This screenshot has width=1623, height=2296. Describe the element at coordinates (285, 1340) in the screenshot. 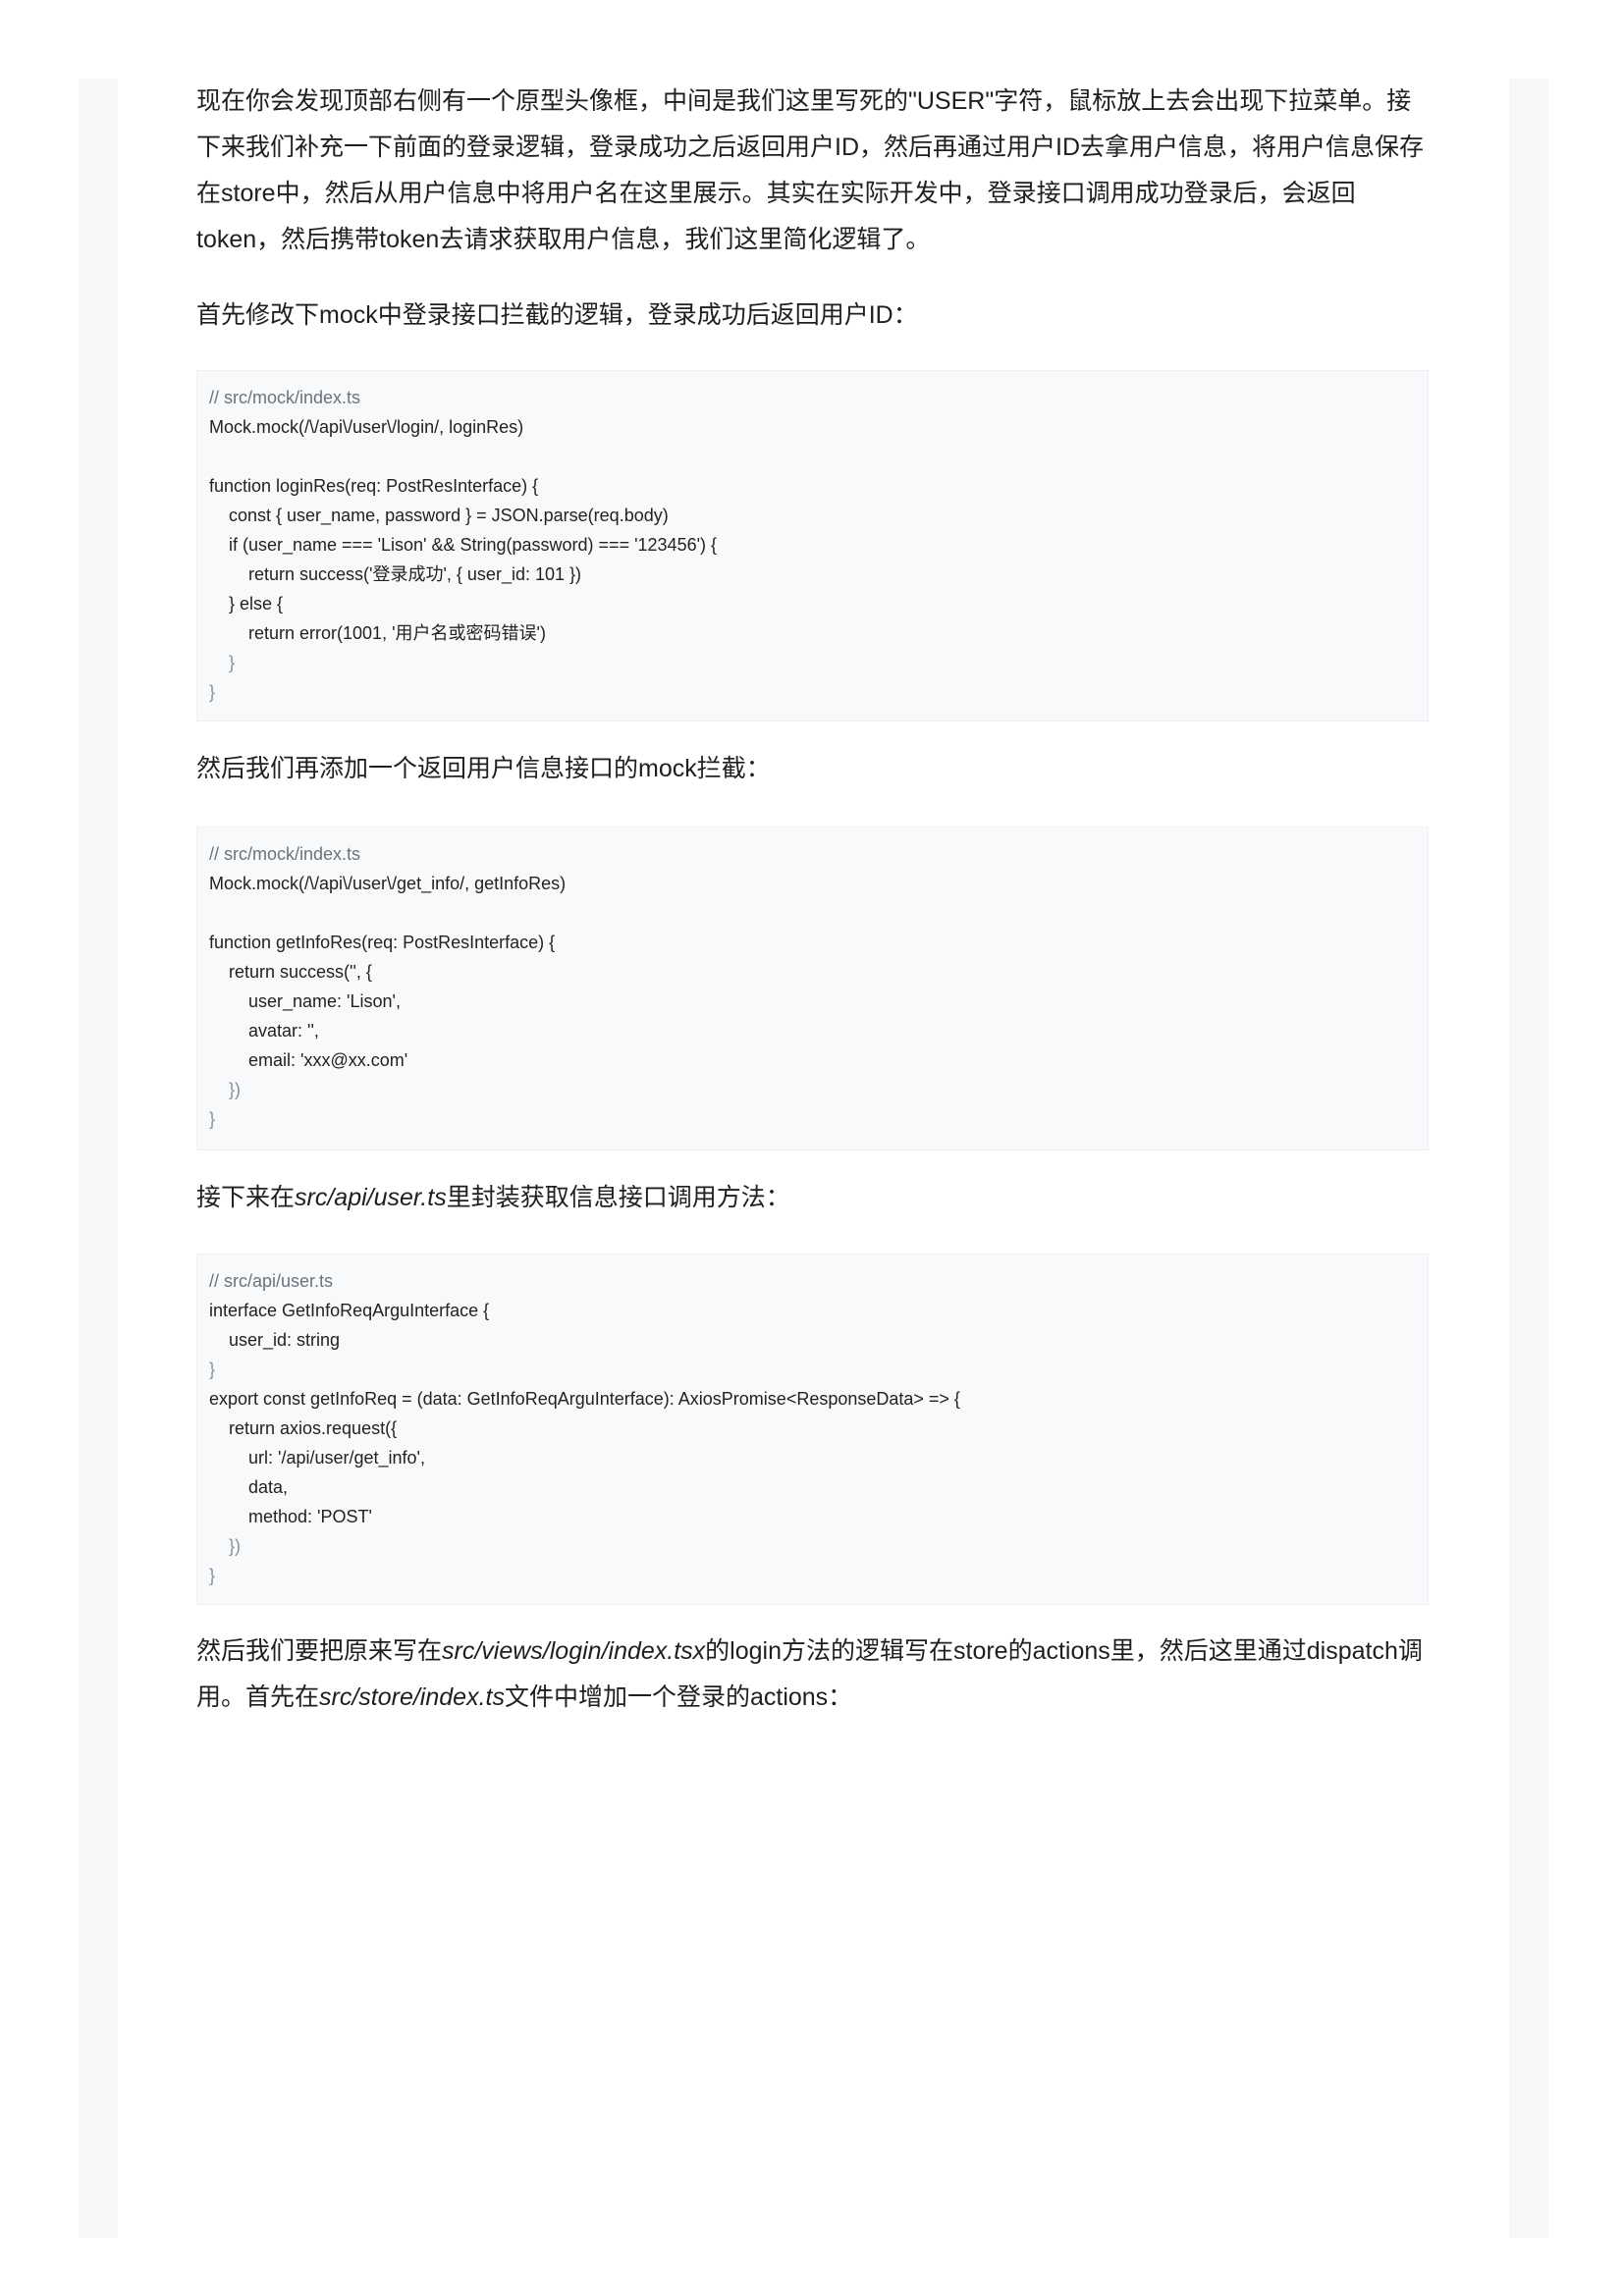

I see `code-line: user_id: string` at that location.